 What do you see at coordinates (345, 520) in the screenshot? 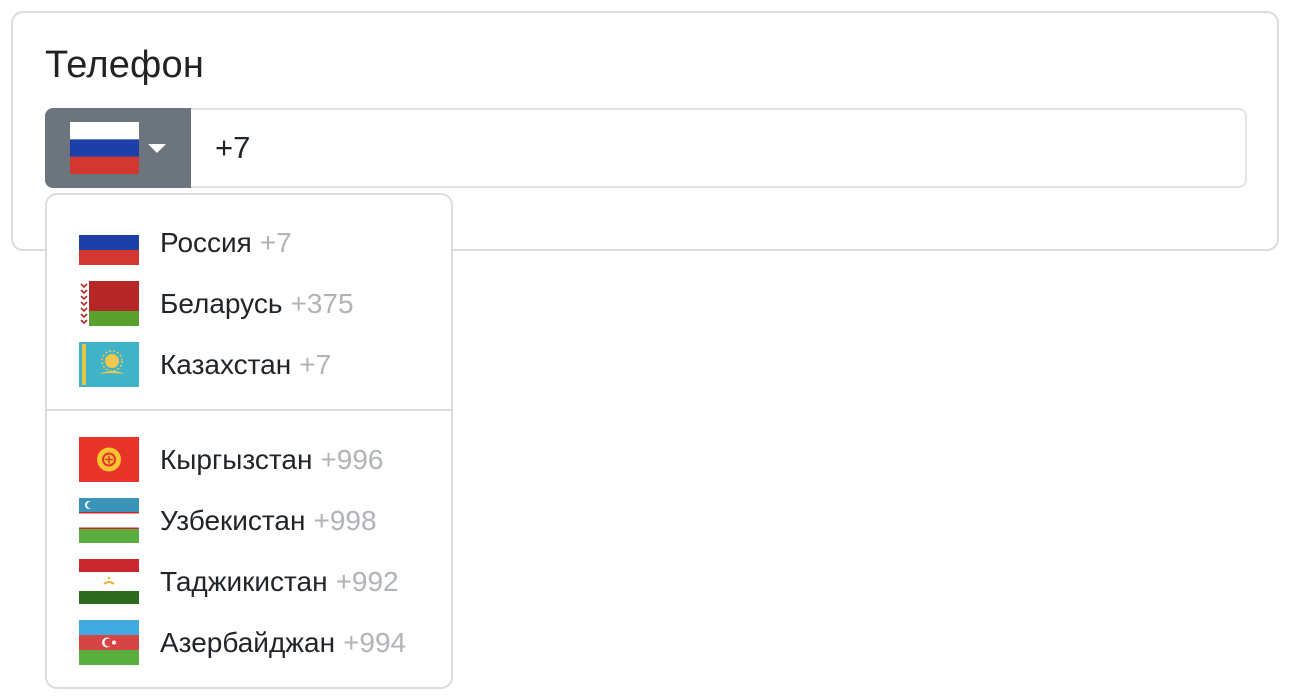
I see `country-code: +998` at bounding box center [345, 520].